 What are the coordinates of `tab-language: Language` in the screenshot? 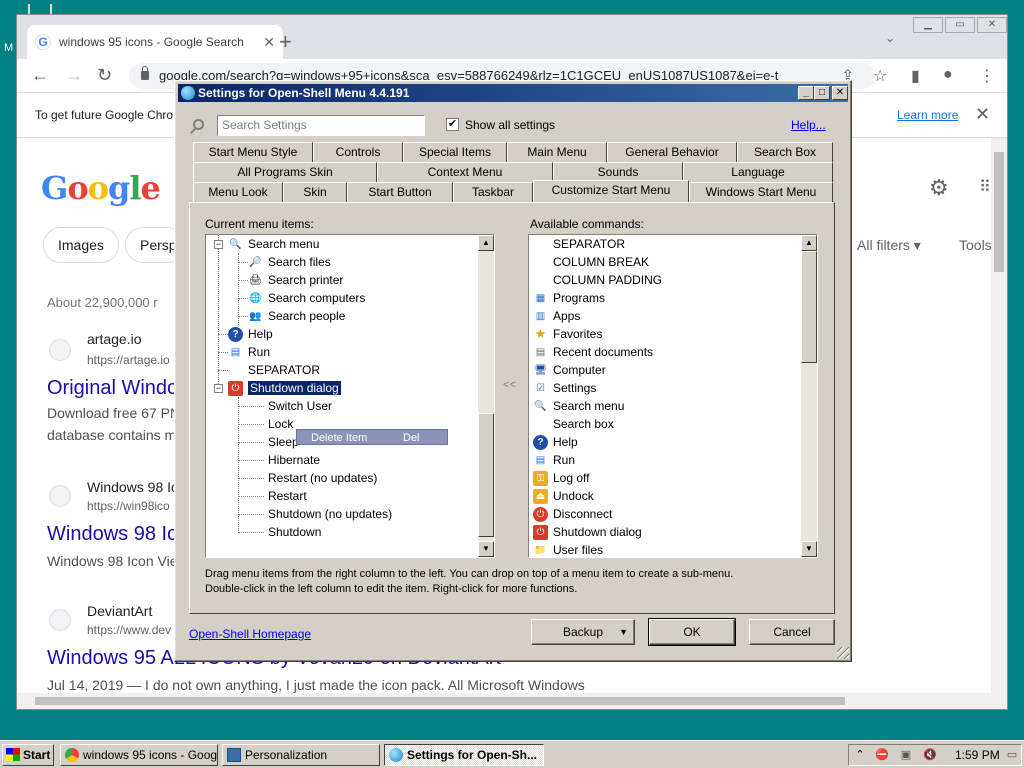 It's located at (758, 172).